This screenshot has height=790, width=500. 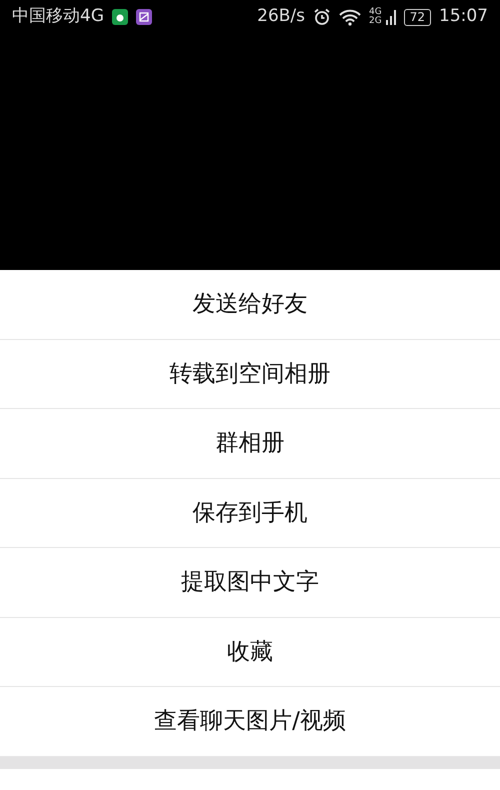 What do you see at coordinates (250, 652) in the screenshot?
I see `menu-item: 收藏` at bounding box center [250, 652].